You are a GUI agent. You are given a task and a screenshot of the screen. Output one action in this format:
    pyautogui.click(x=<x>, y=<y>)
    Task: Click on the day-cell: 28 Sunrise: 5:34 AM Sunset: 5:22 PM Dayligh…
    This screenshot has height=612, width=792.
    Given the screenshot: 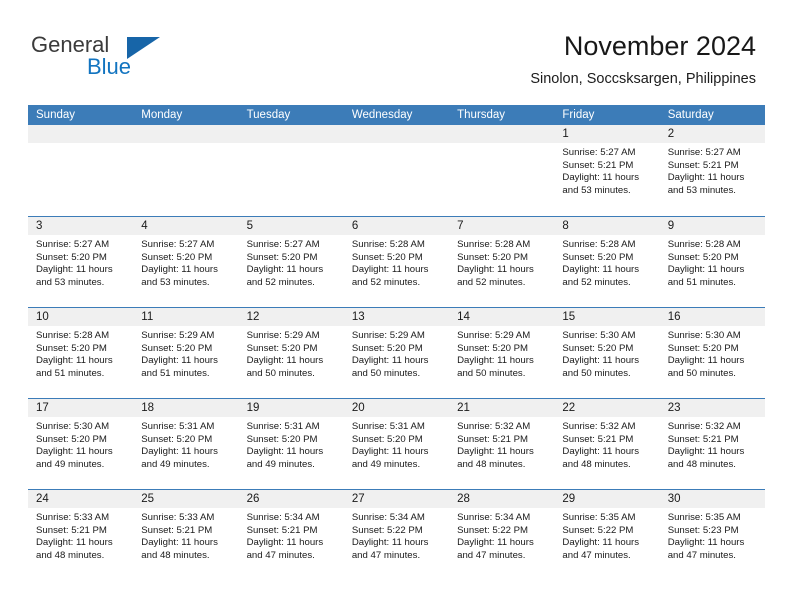 What is the action you would take?
    pyautogui.click(x=502, y=535)
    